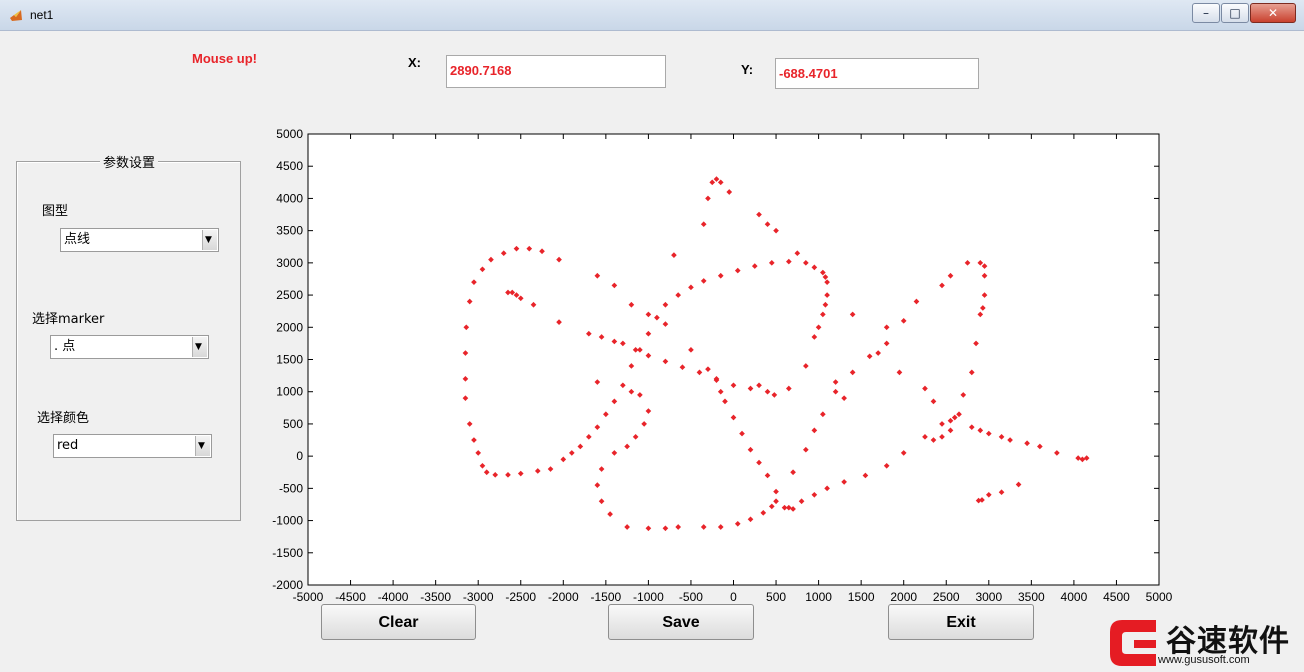  I want to click on x-tick-label: 4000, so click(1074, 597).